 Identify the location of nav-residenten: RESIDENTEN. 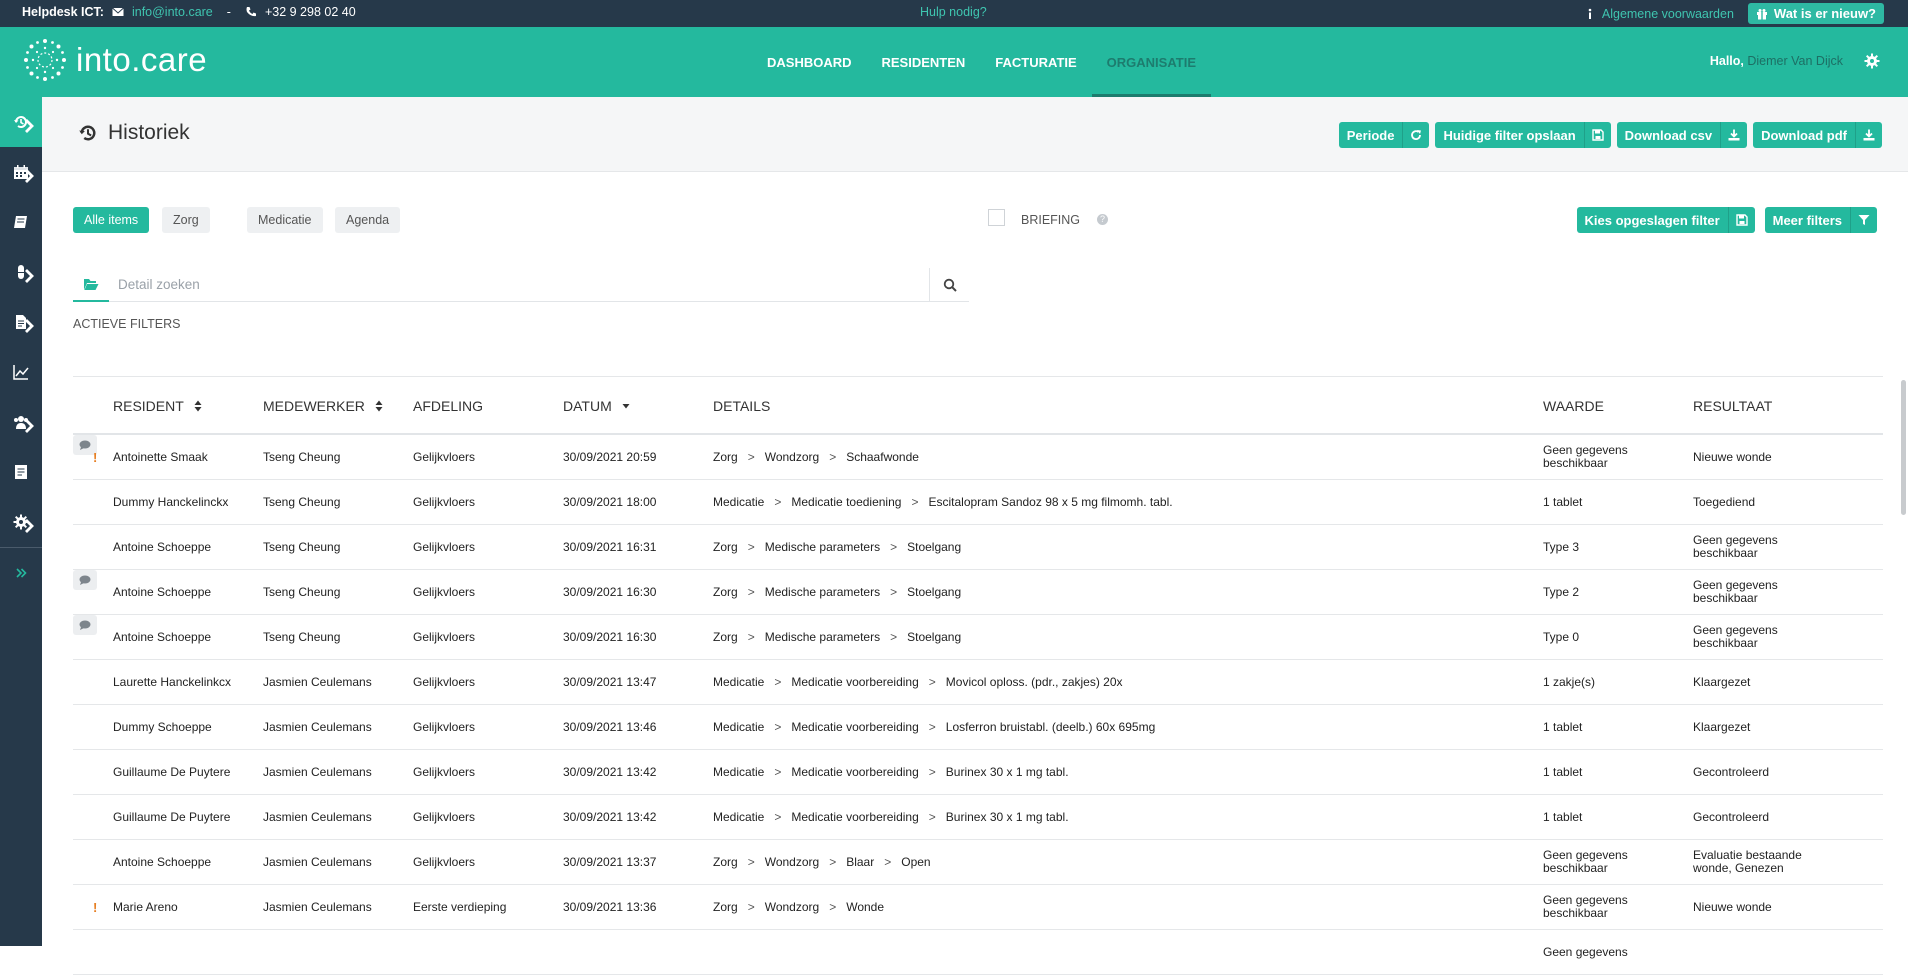
(924, 62).